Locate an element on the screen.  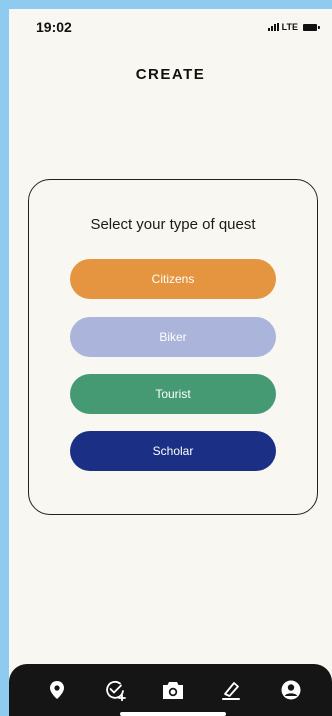
page-title: CREATE is located at coordinates (170, 74).